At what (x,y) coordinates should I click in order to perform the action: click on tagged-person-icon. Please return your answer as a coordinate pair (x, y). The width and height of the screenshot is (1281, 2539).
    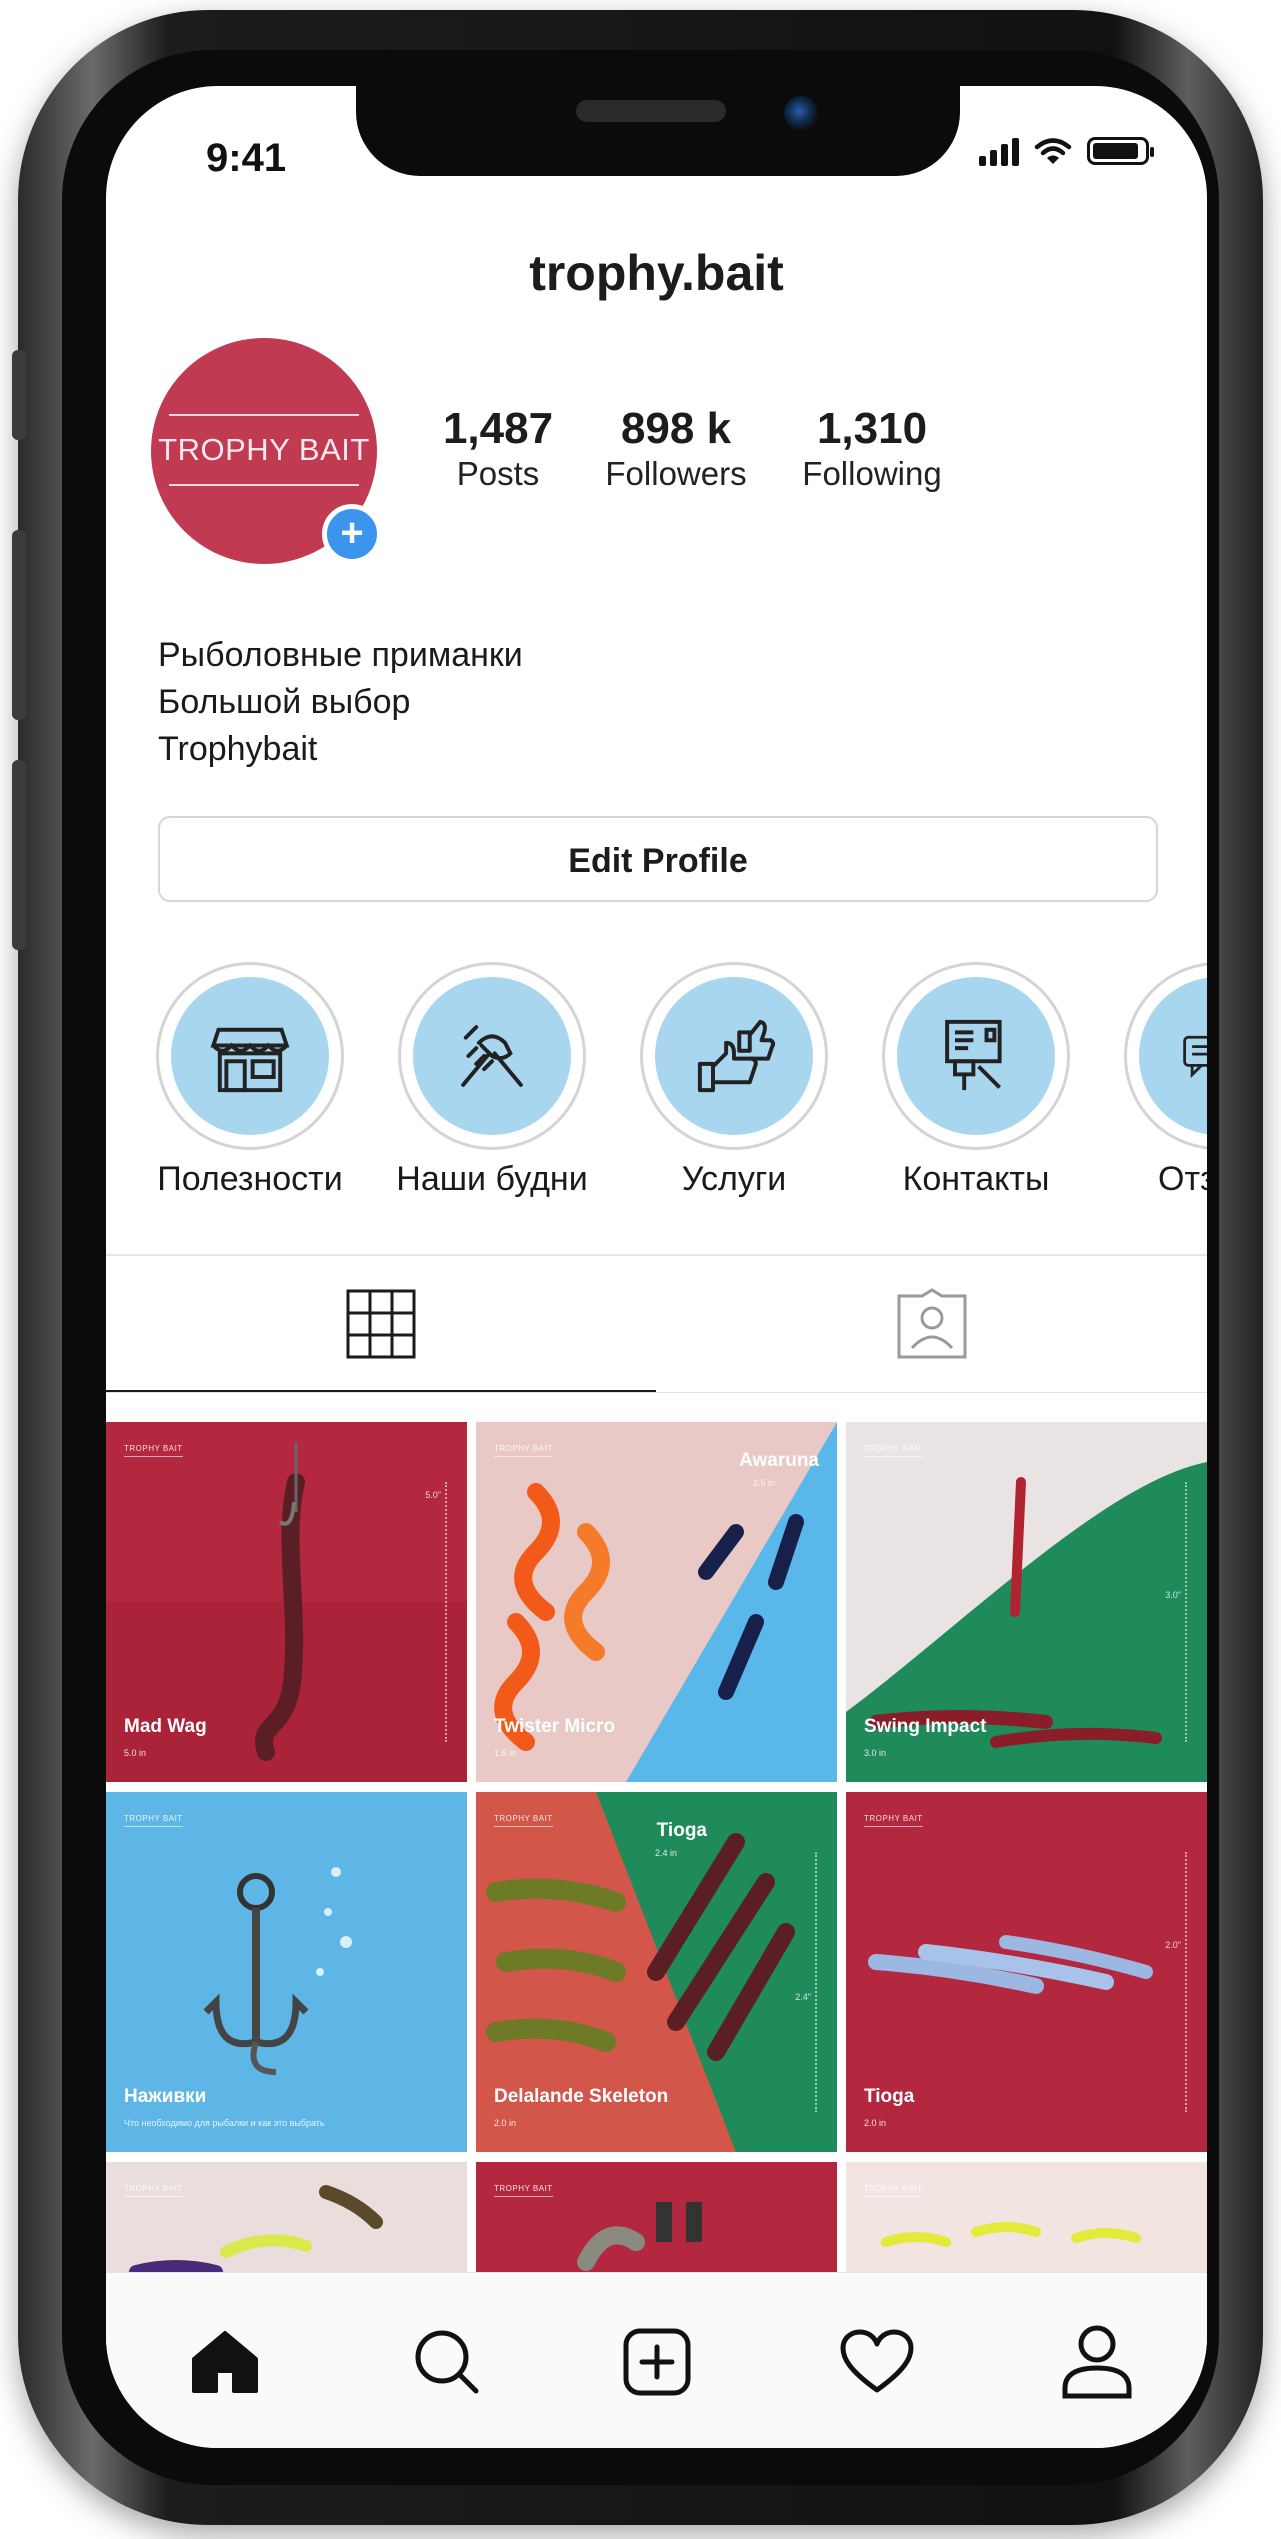
    Looking at the image, I should click on (931, 1323).